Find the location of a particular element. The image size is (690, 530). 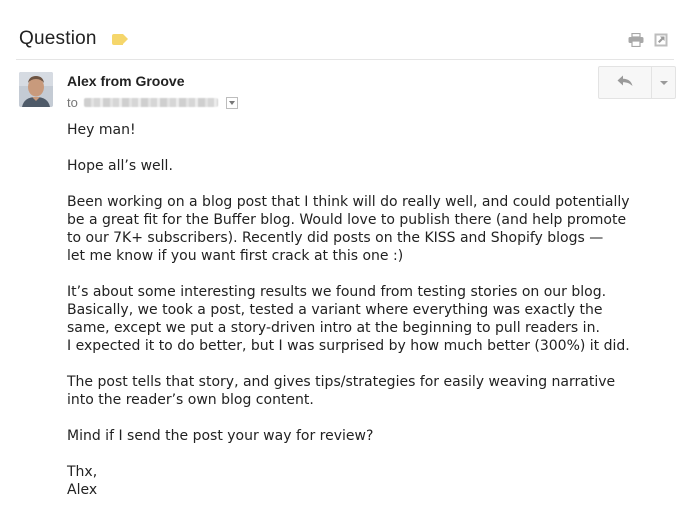

reply-button is located at coordinates (625, 82).